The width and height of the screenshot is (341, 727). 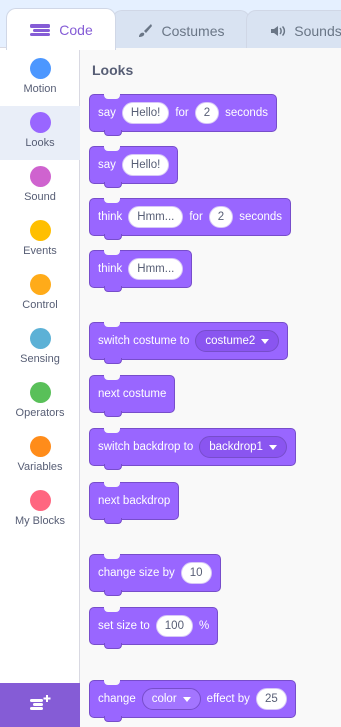 What do you see at coordinates (174, 626) in the screenshot?
I see `size-input: 100` at bounding box center [174, 626].